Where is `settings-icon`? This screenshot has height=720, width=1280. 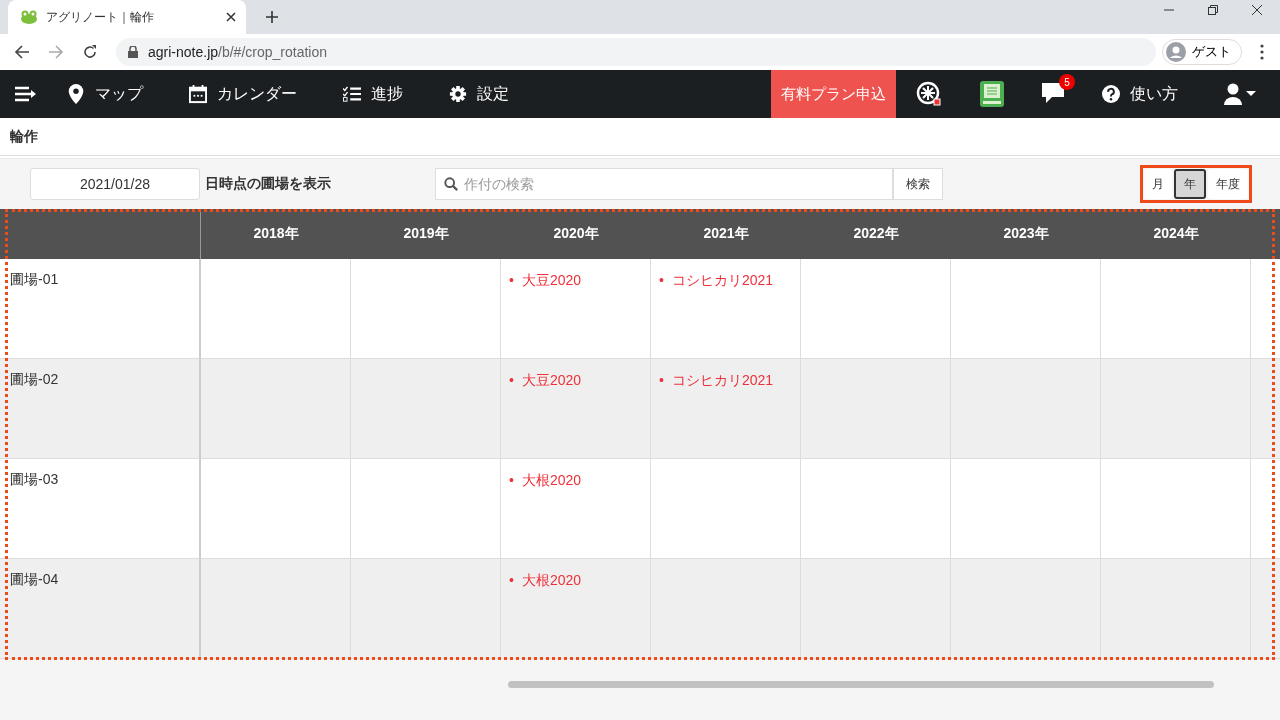 settings-icon is located at coordinates (458, 94).